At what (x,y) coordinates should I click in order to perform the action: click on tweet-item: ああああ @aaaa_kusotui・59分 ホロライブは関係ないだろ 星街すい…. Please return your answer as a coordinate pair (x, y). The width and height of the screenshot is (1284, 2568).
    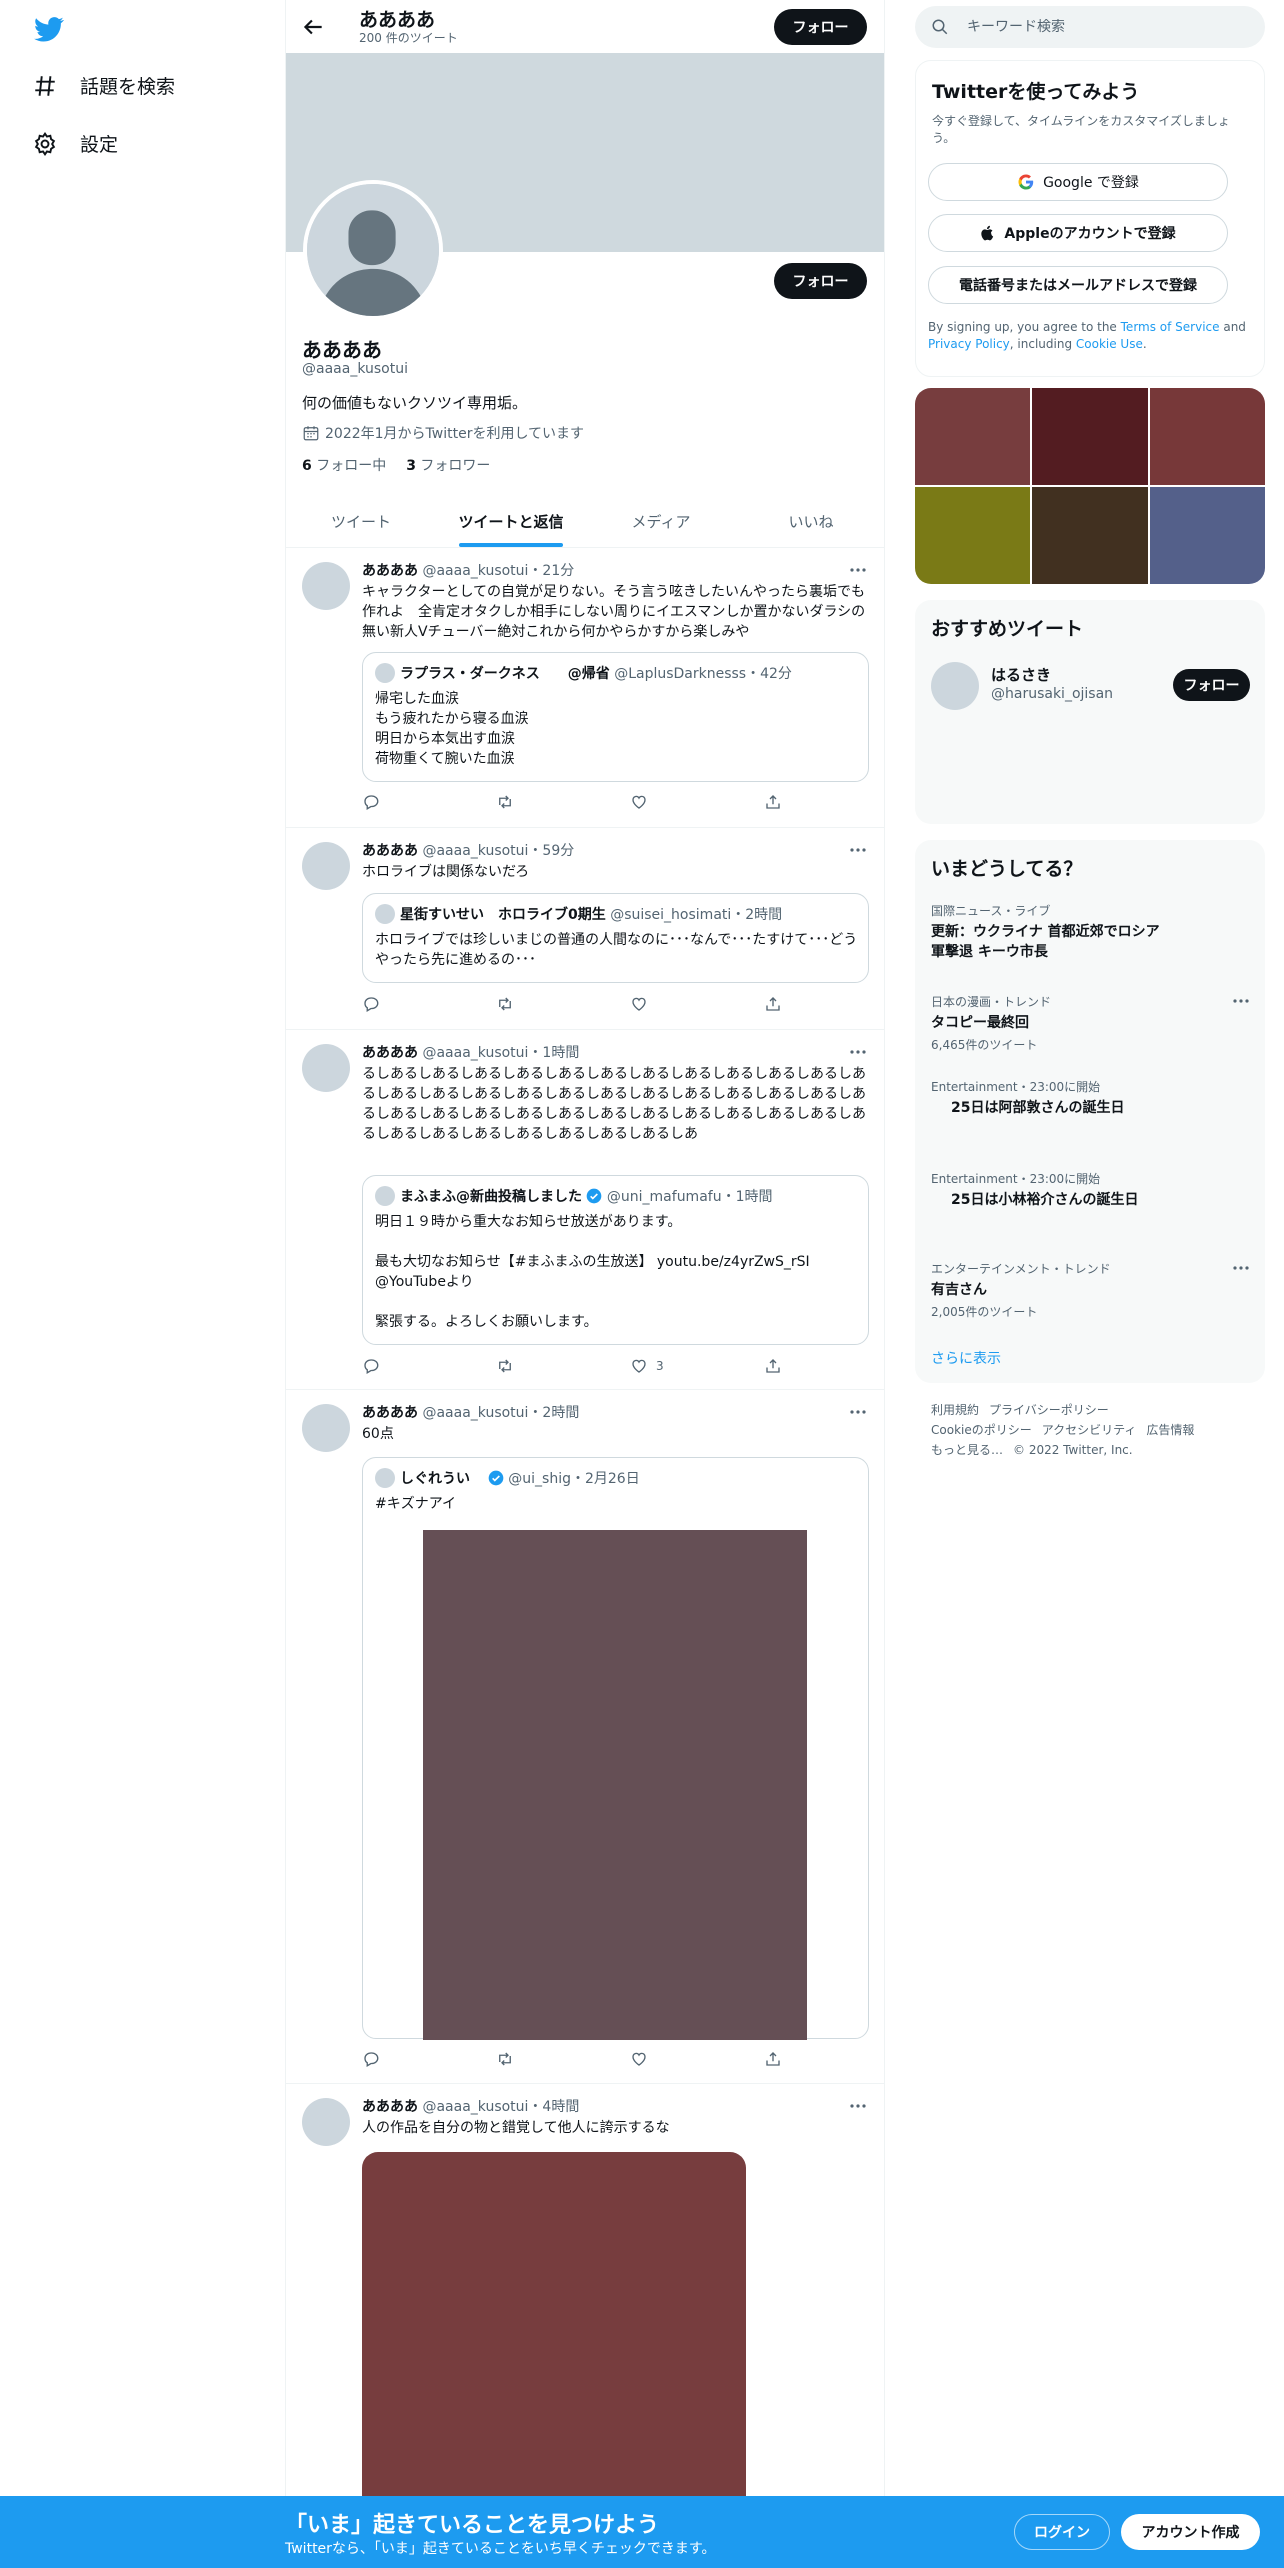
    Looking at the image, I should click on (585, 929).